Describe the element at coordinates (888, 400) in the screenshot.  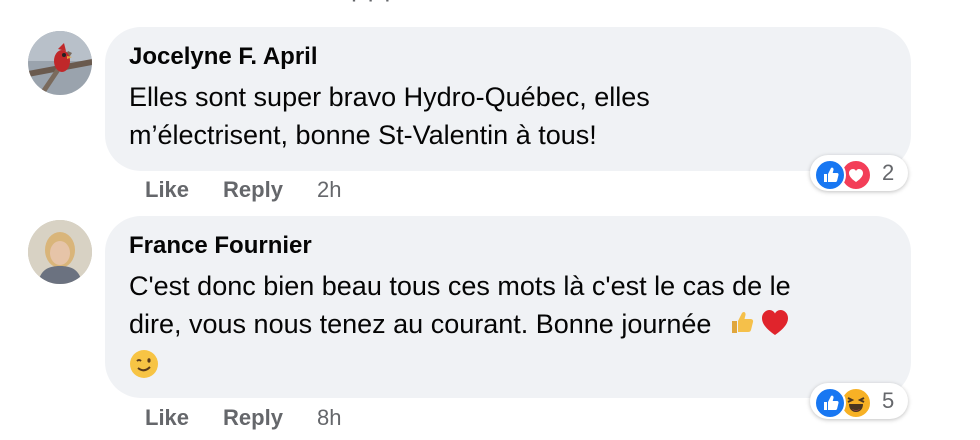
I see `reaction-count: 5` at that location.